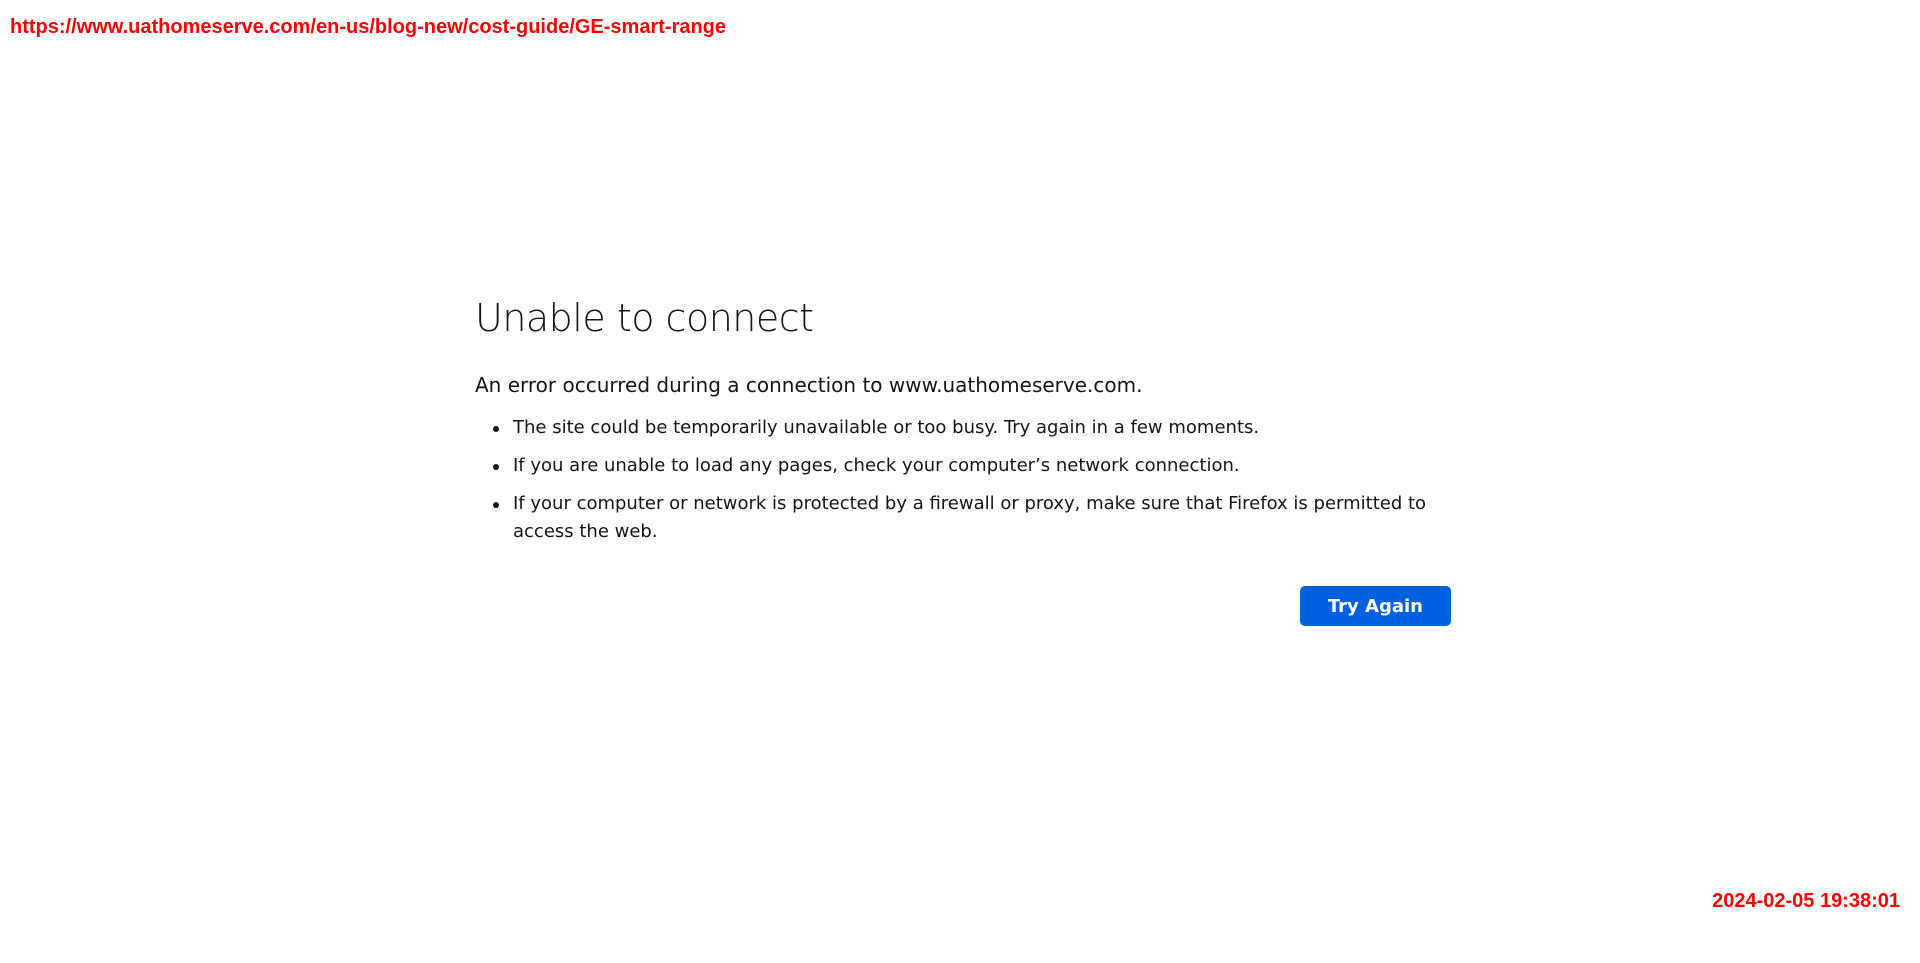 This screenshot has height=963, width=1920. What do you see at coordinates (1375, 606) in the screenshot?
I see `try-again-button: Try Again` at bounding box center [1375, 606].